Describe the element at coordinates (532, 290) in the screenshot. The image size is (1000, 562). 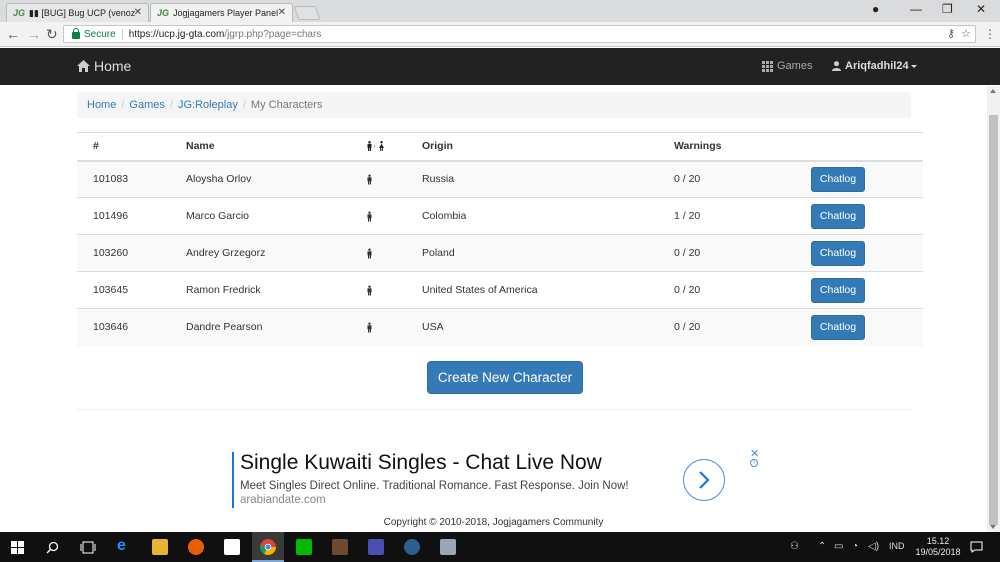
I see `char-origin: United States of America` at that location.